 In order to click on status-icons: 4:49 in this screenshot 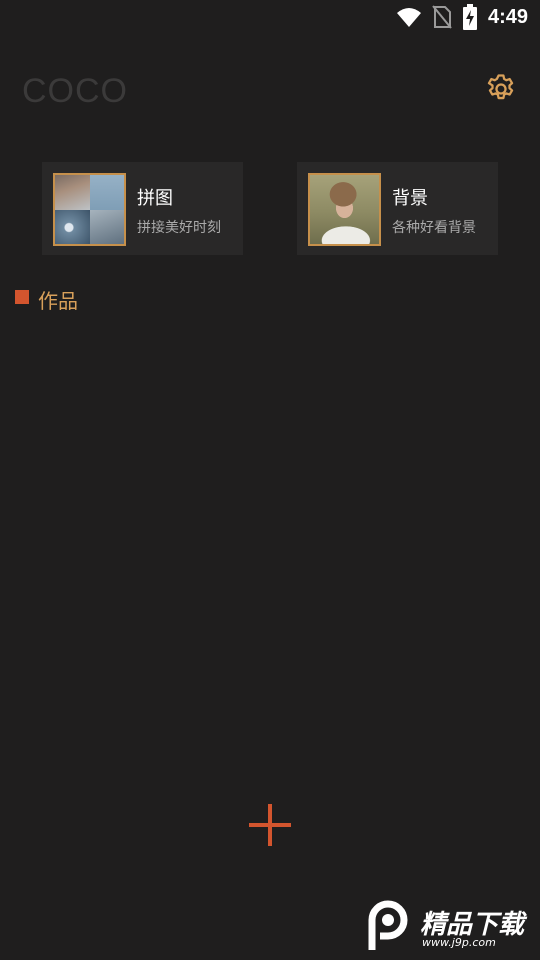, I will do `click(462, 17)`.